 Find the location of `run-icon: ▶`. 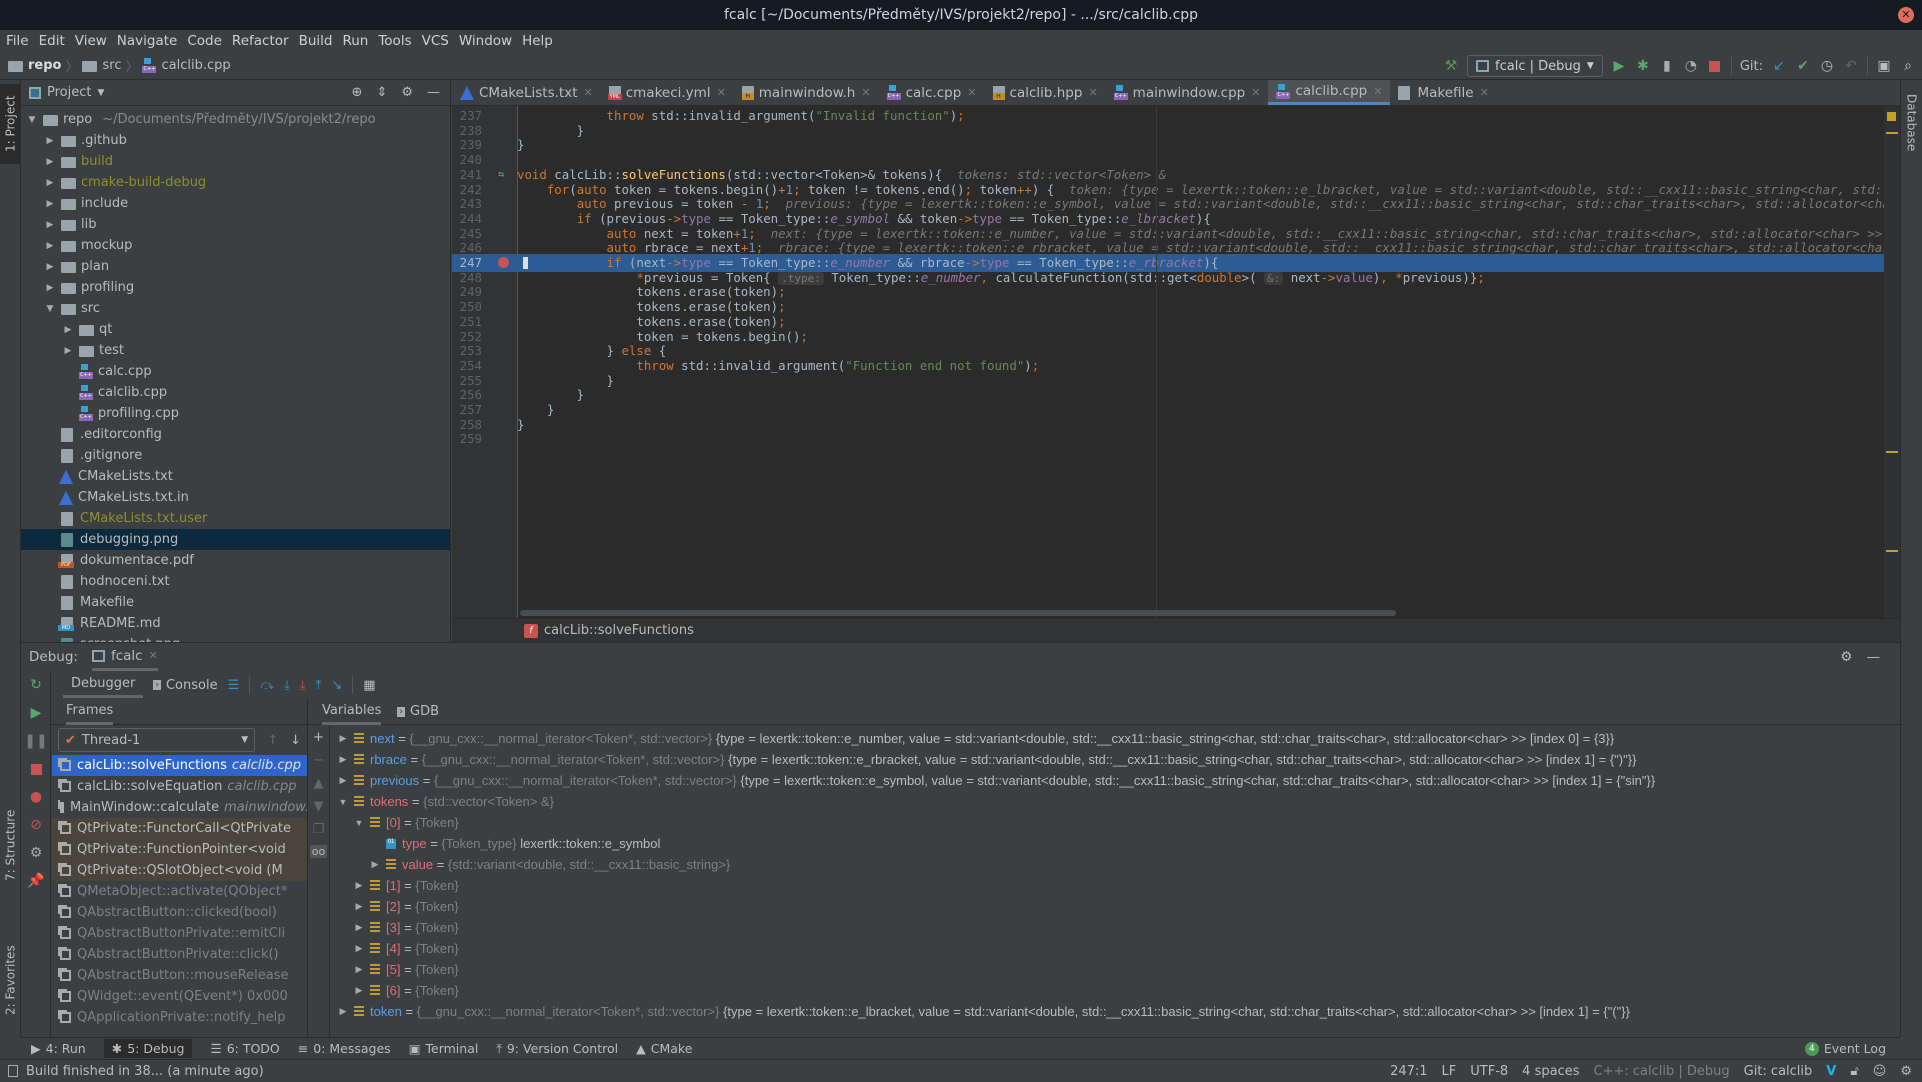

run-icon: ▶ is located at coordinates (1619, 66).